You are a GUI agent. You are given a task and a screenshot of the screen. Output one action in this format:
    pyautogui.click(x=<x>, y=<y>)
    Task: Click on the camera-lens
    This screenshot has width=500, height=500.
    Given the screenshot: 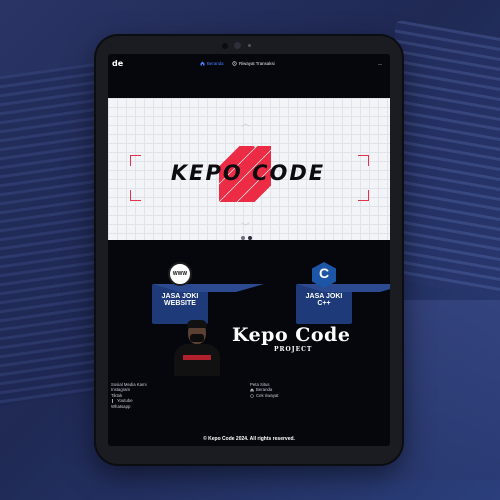 What is the action you would take?
    pyautogui.click(x=237, y=45)
    